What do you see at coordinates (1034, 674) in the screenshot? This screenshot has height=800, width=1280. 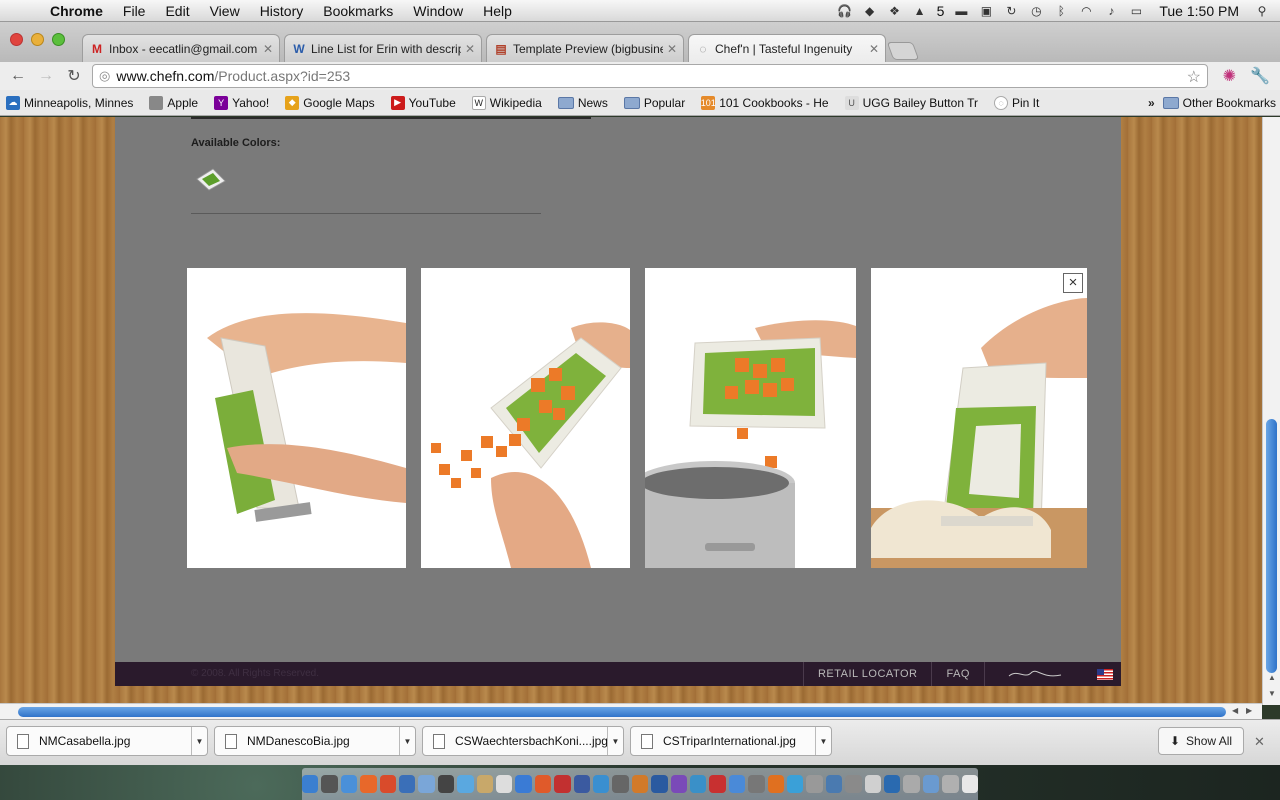 I see `signature-logo-icon` at bounding box center [1034, 674].